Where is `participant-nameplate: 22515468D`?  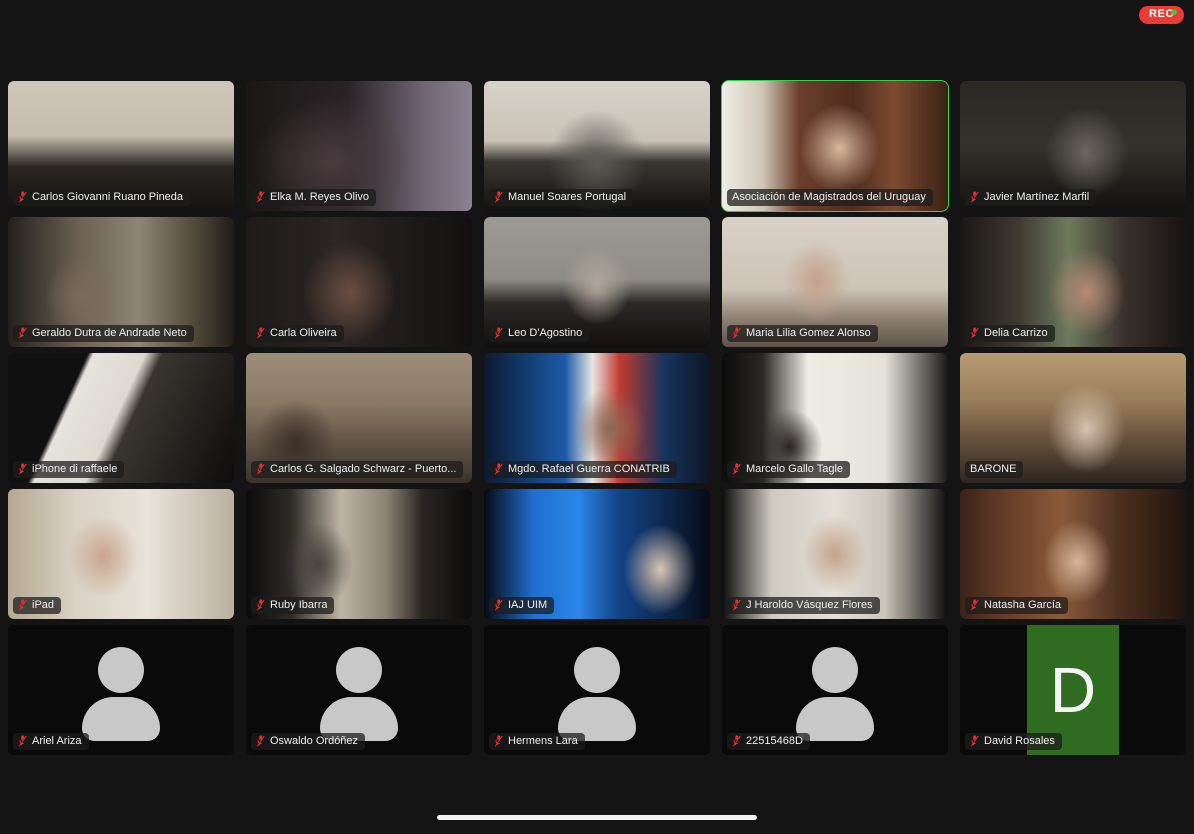
participant-nameplate: 22515468D is located at coordinates (768, 741).